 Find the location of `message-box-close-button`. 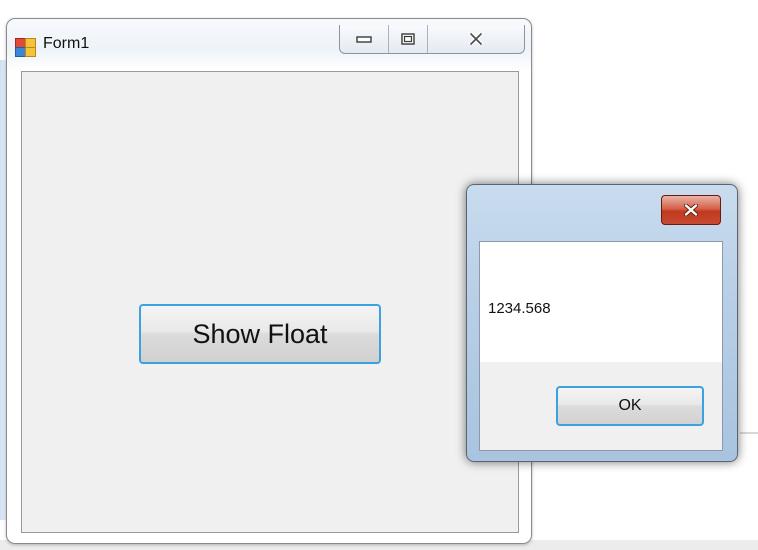

message-box-close-button is located at coordinates (691, 210).